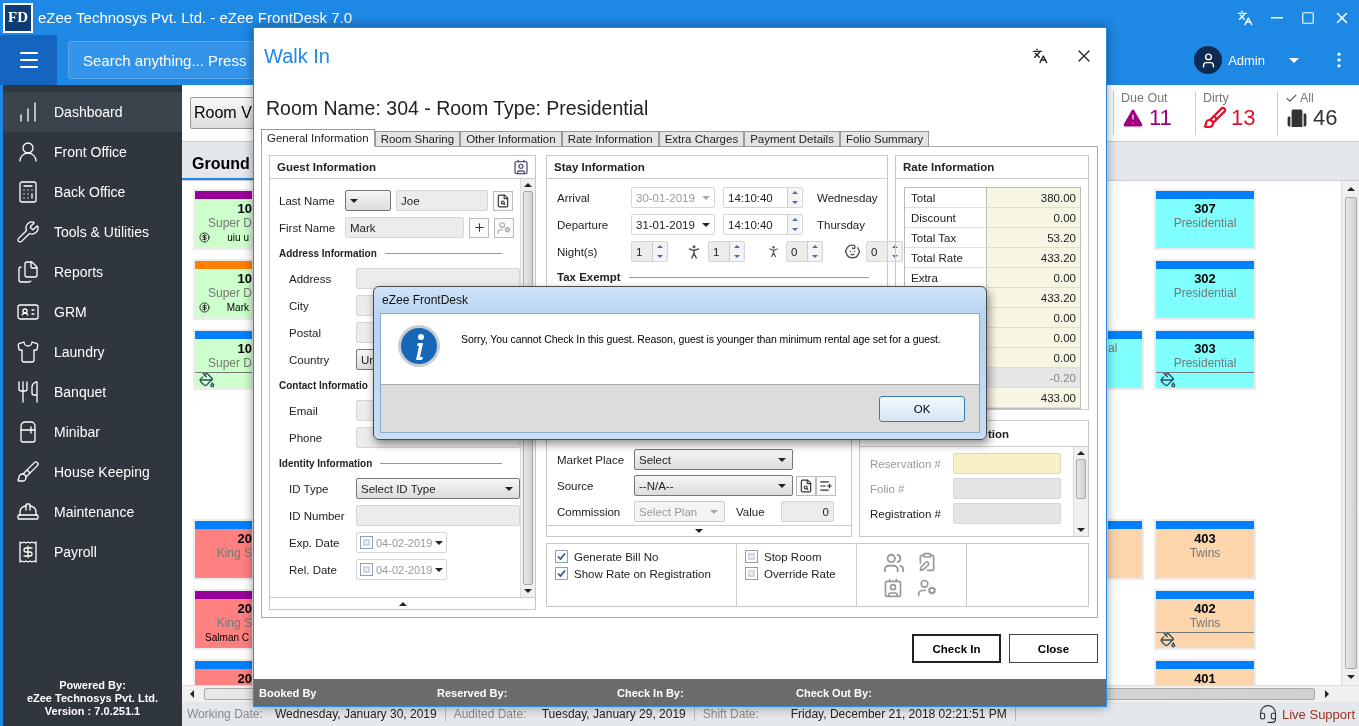 This screenshot has width=1359, height=726. What do you see at coordinates (223, 359) in the screenshot?
I see `room-card: 10 Super D` at bounding box center [223, 359].